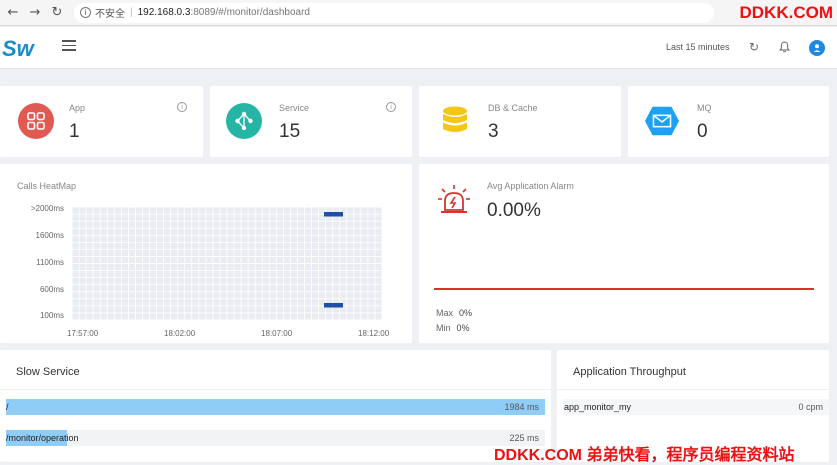 The image size is (837, 465). Describe the element at coordinates (69, 46) in the screenshot. I see `menu-toggle-icon` at that location.